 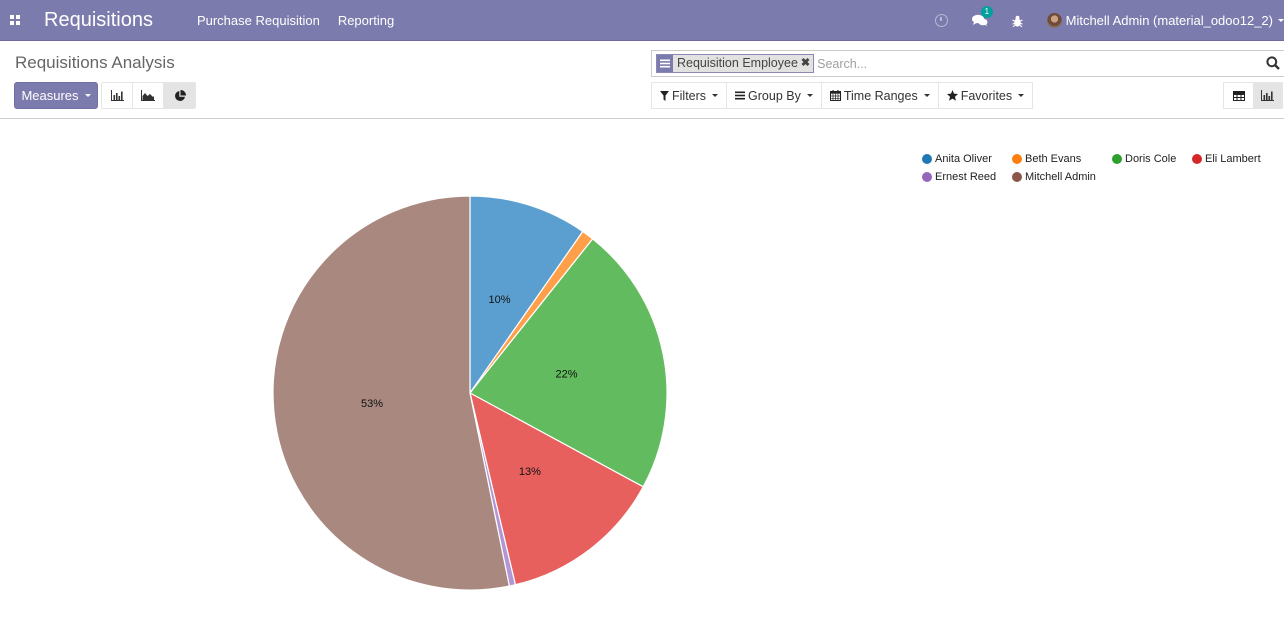 I want to click on legend-item-ernest-reed: Ernest Reed, so click(x=959, y=177).